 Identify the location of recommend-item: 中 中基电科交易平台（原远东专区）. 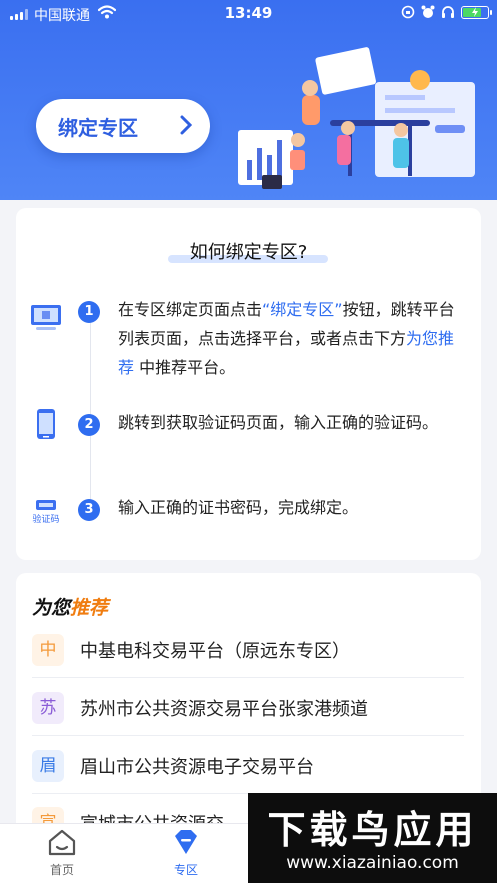
(248, 650).